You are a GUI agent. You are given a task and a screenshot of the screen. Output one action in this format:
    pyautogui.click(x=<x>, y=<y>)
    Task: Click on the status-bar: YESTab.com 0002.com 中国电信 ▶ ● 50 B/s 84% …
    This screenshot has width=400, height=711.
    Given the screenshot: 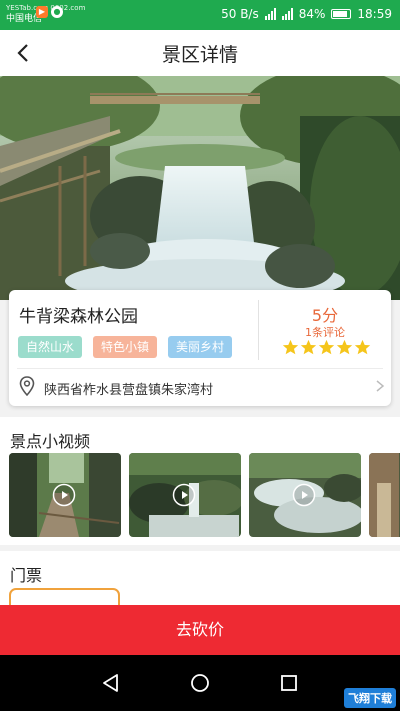 What is the action you would take?
    pyautogui.click(x=200, y=15)
    